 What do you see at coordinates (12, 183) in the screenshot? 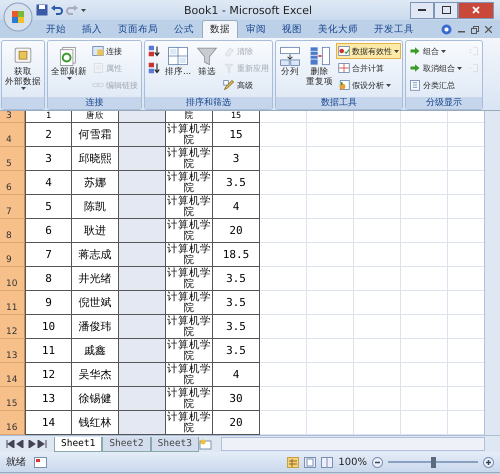
I see `row-header: 6` at bounding box center [12, 183].